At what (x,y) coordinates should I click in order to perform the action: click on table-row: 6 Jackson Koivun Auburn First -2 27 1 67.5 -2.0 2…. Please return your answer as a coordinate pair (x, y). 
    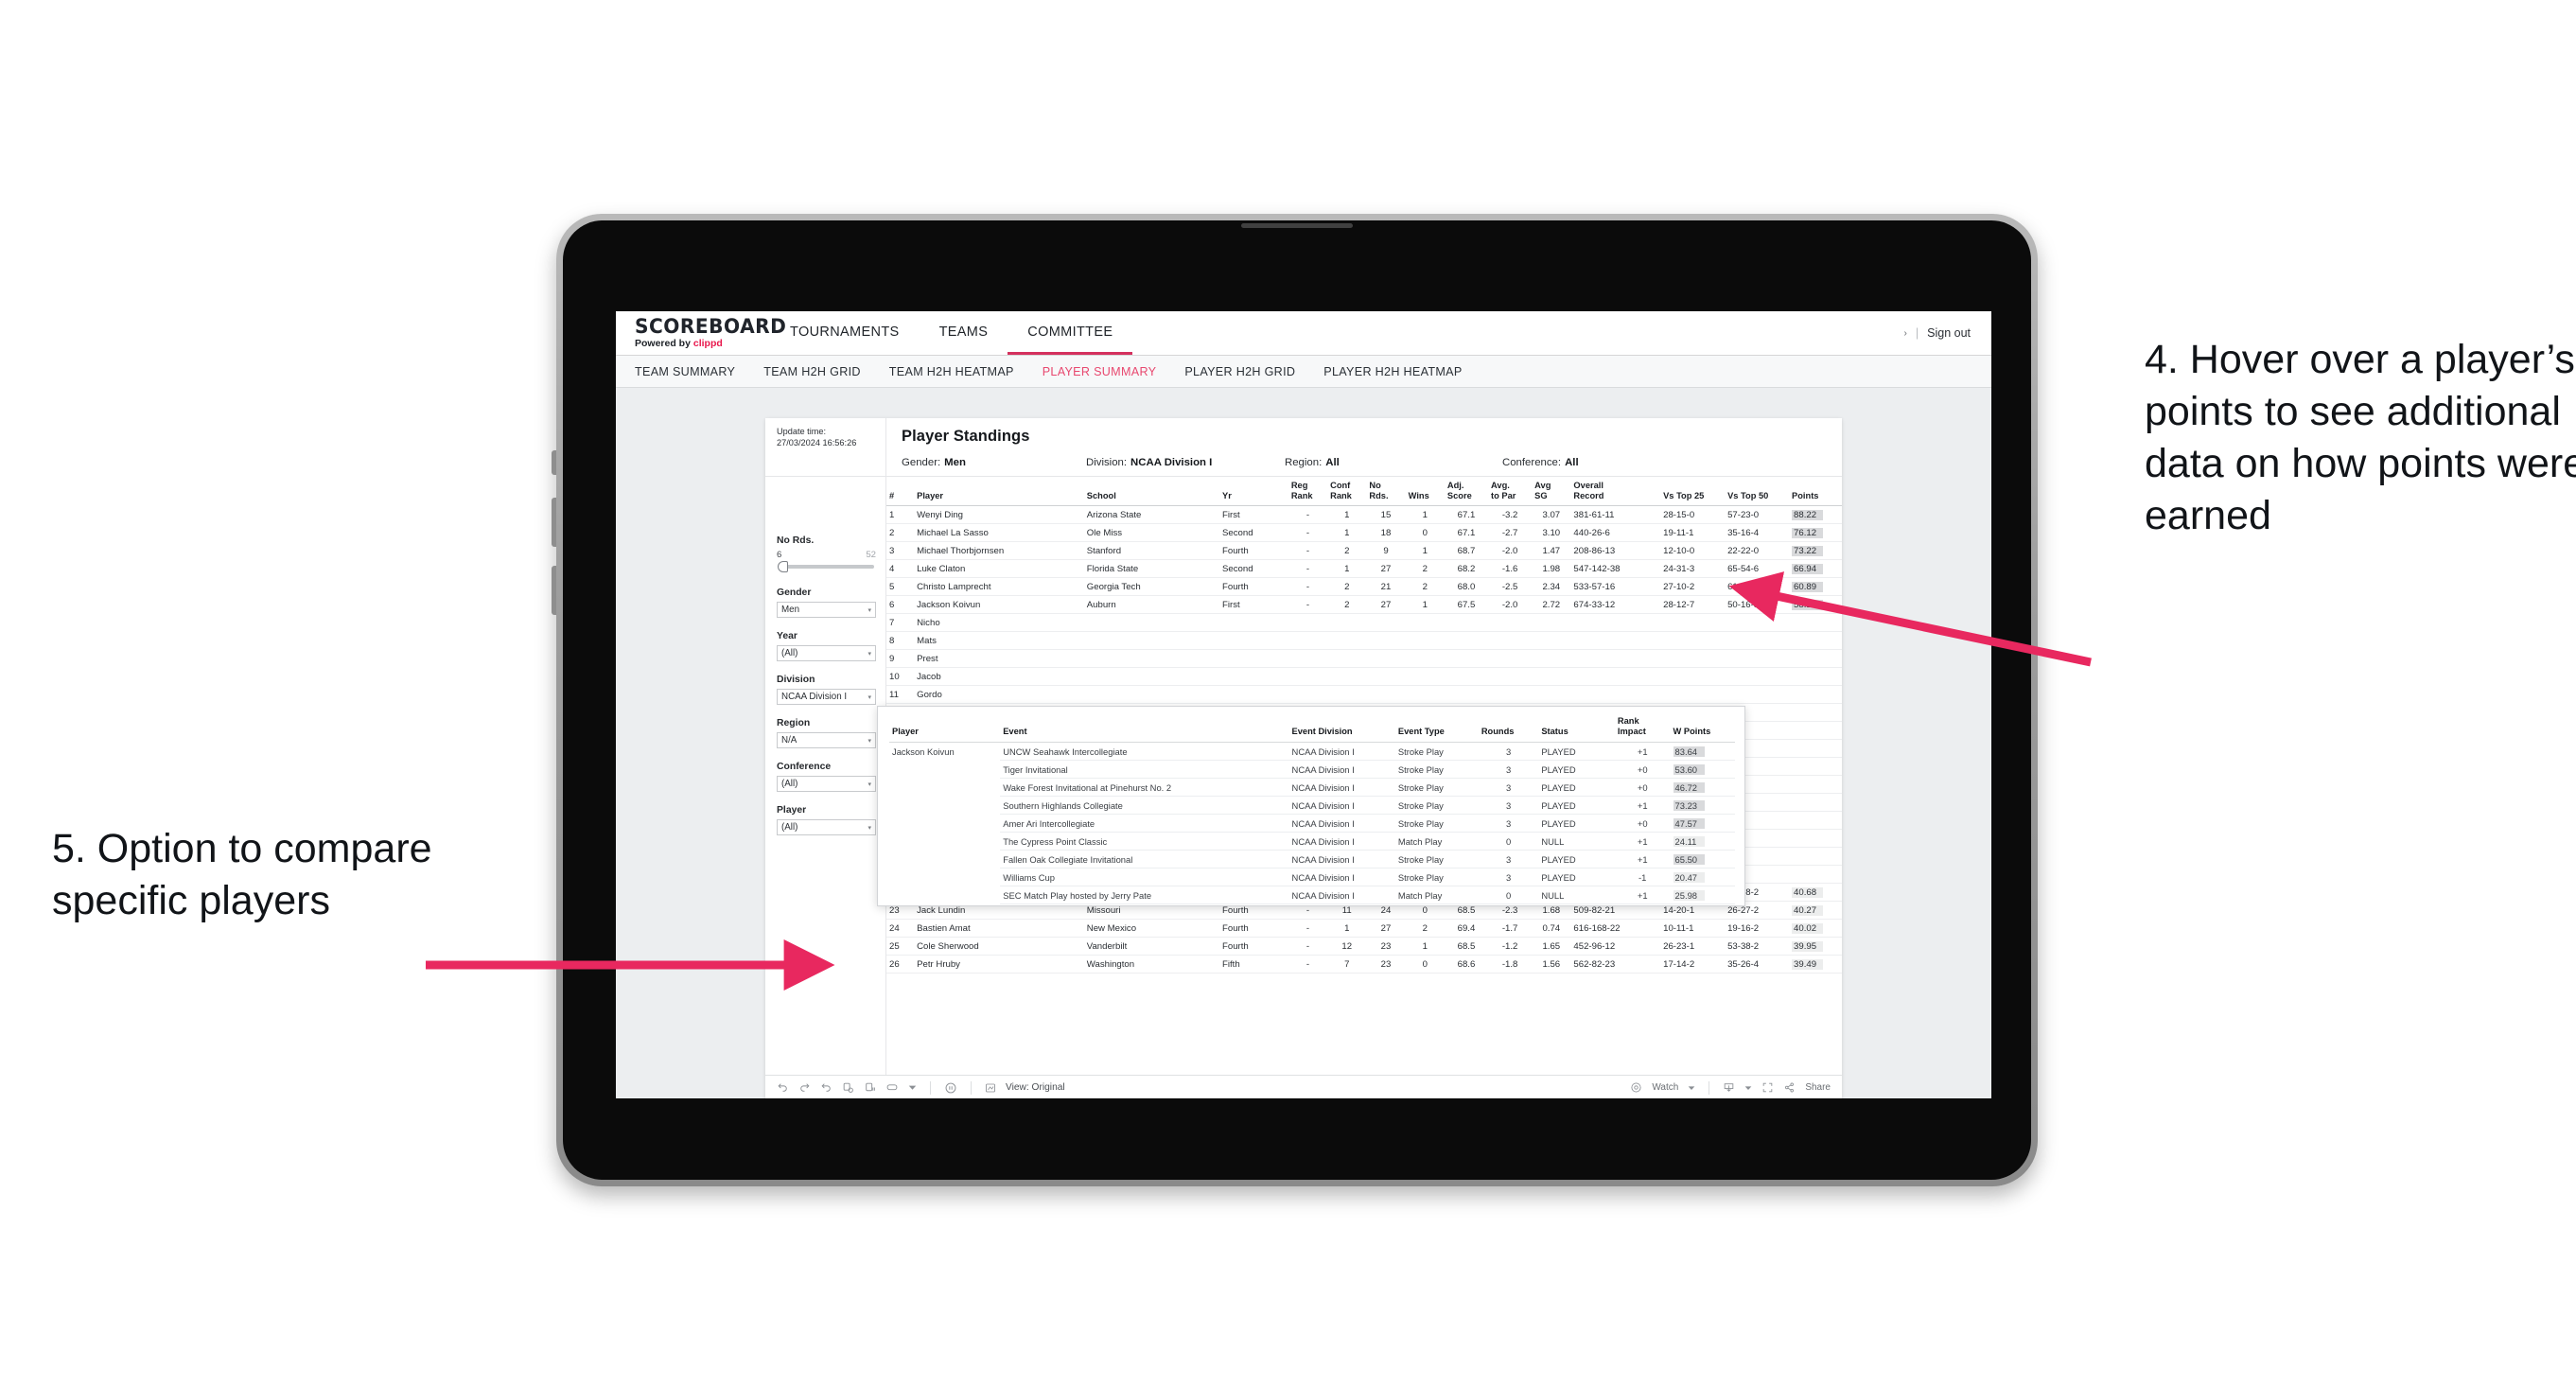
    Looking at the image, I should click on (1364, 604).